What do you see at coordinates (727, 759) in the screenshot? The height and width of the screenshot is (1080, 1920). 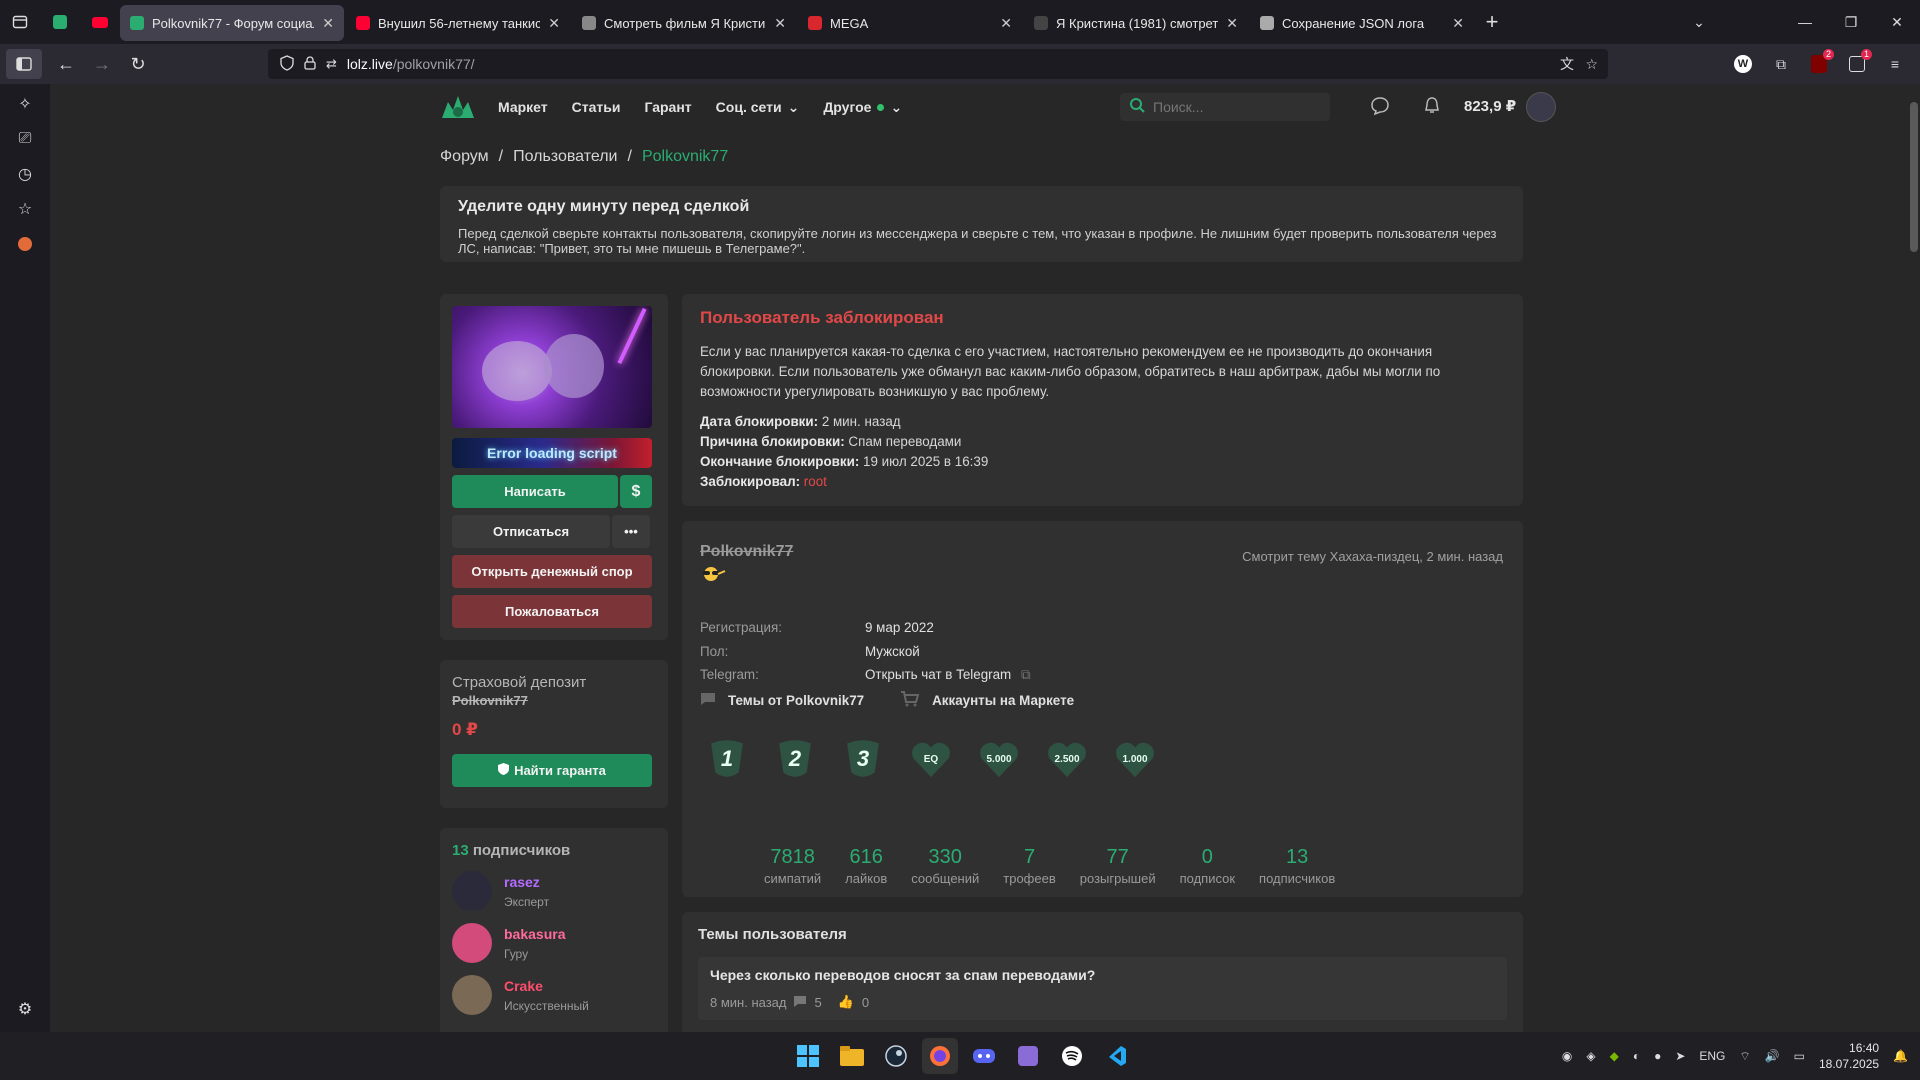 I see `trophy-badge-icon: 1` at bounding box center [727, 759].